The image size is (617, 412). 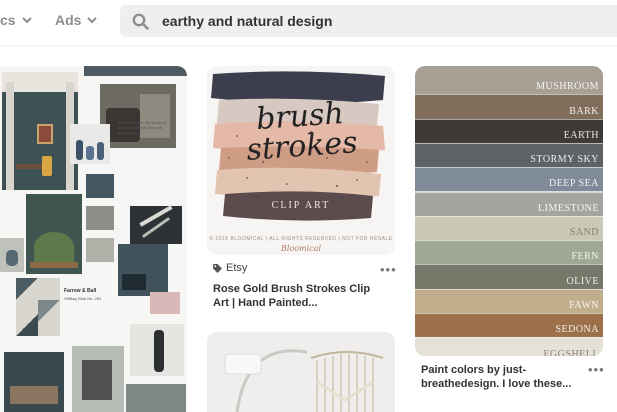 I want to click on nav-link-ads: Ads, so click(x=76, y=20).